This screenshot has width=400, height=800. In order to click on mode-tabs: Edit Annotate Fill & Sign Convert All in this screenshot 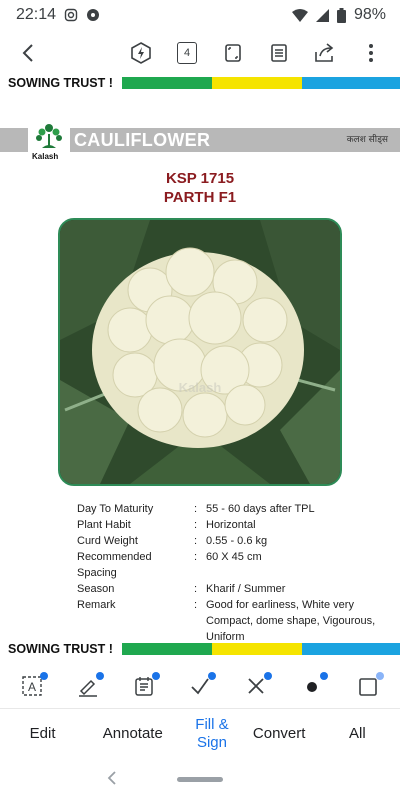, I will do `click(200, 733)`.